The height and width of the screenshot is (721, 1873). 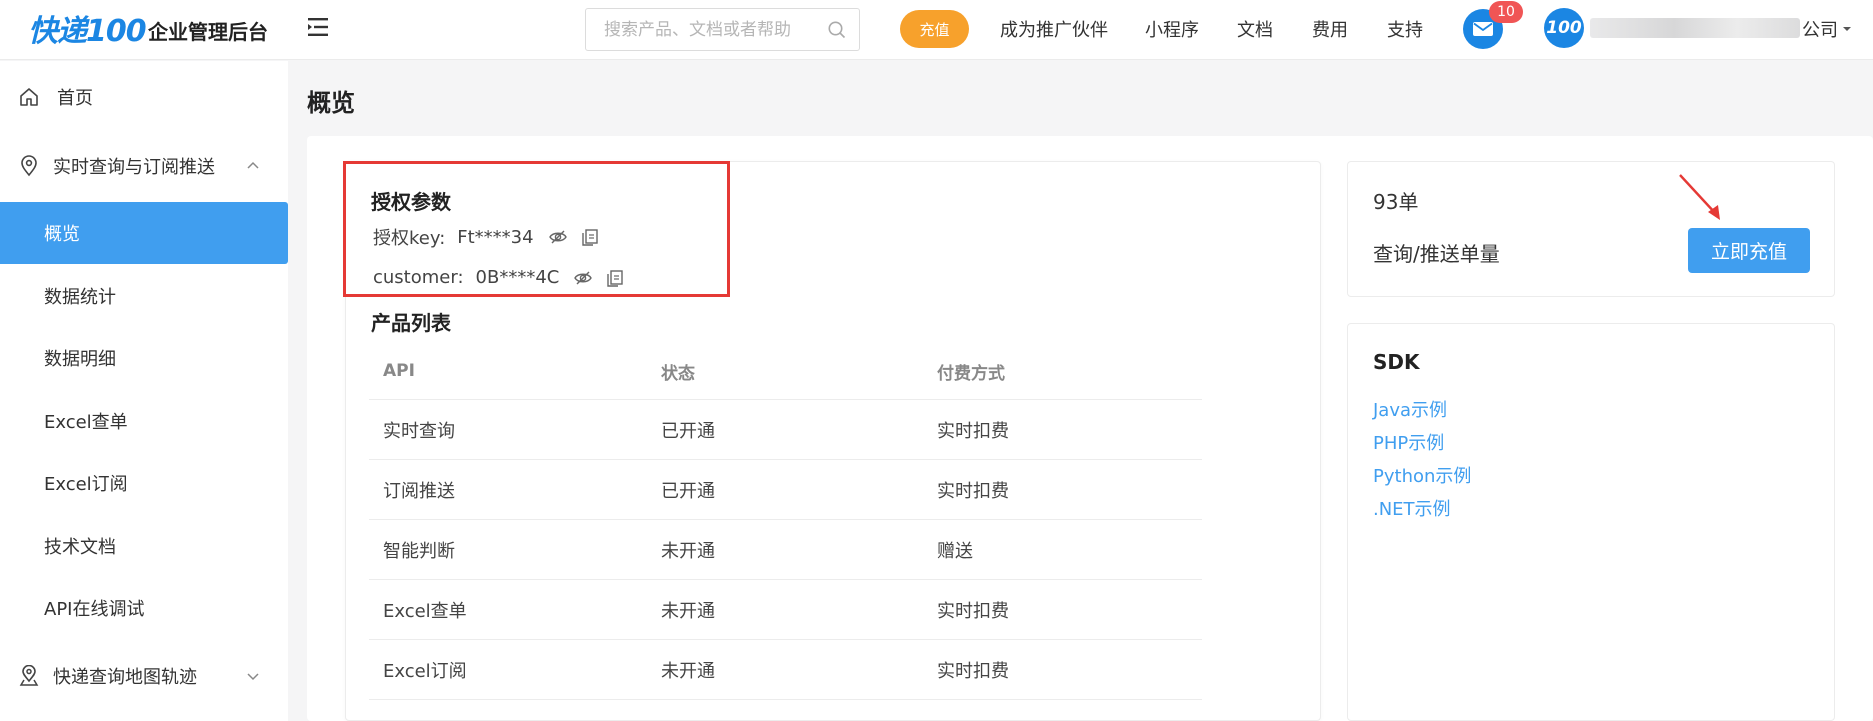 What do you see at coordinates (1749, 250) in the screenshot?
I see `recharge-now-button: 立即充值` at bounding box center [1749, 250].